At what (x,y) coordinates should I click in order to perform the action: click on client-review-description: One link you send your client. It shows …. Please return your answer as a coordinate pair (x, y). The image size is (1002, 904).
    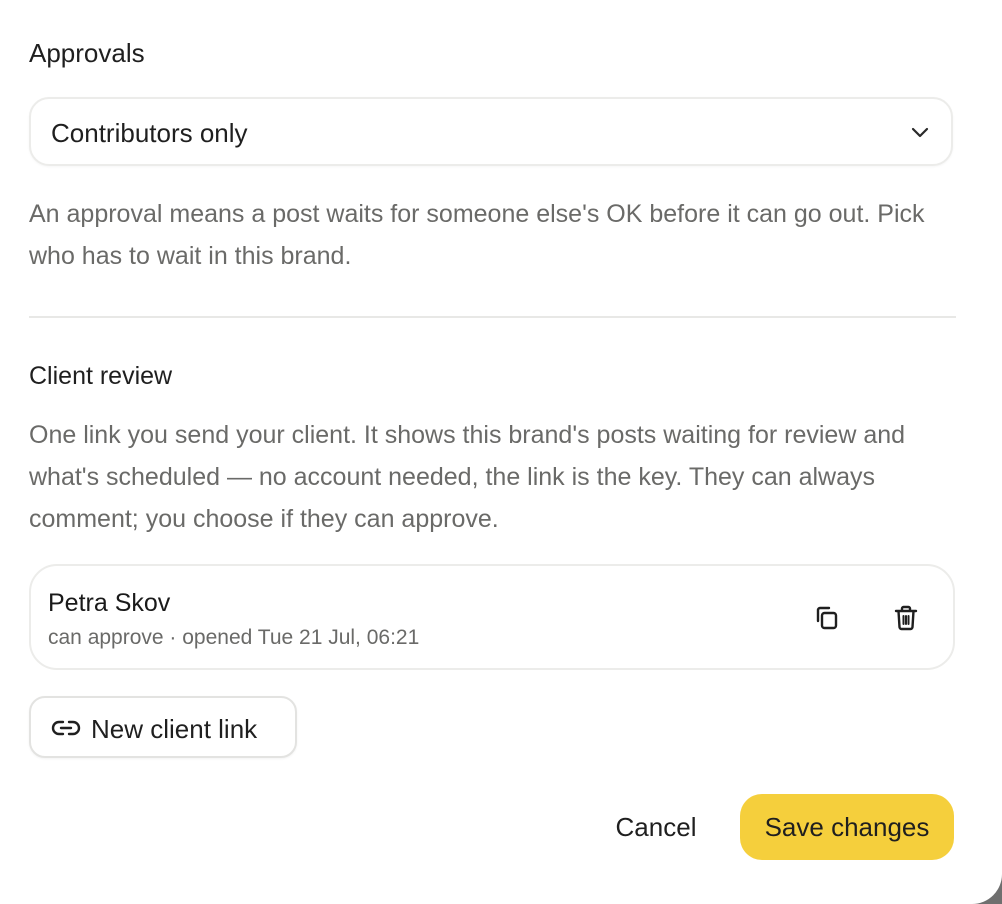
    Looking at the image, I should click on (467, 477).